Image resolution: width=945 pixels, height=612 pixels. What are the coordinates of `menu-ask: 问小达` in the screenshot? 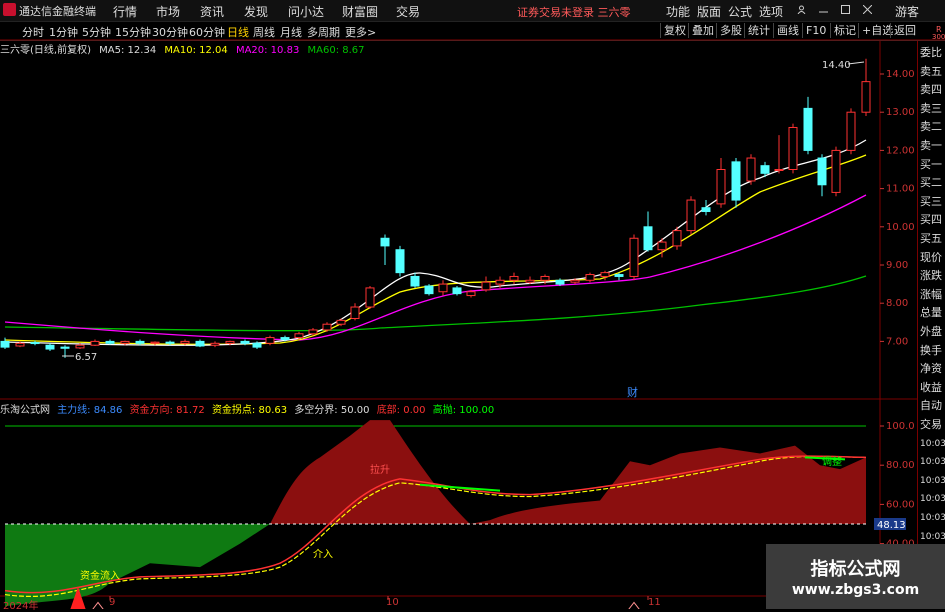 It's located at (306, 11).